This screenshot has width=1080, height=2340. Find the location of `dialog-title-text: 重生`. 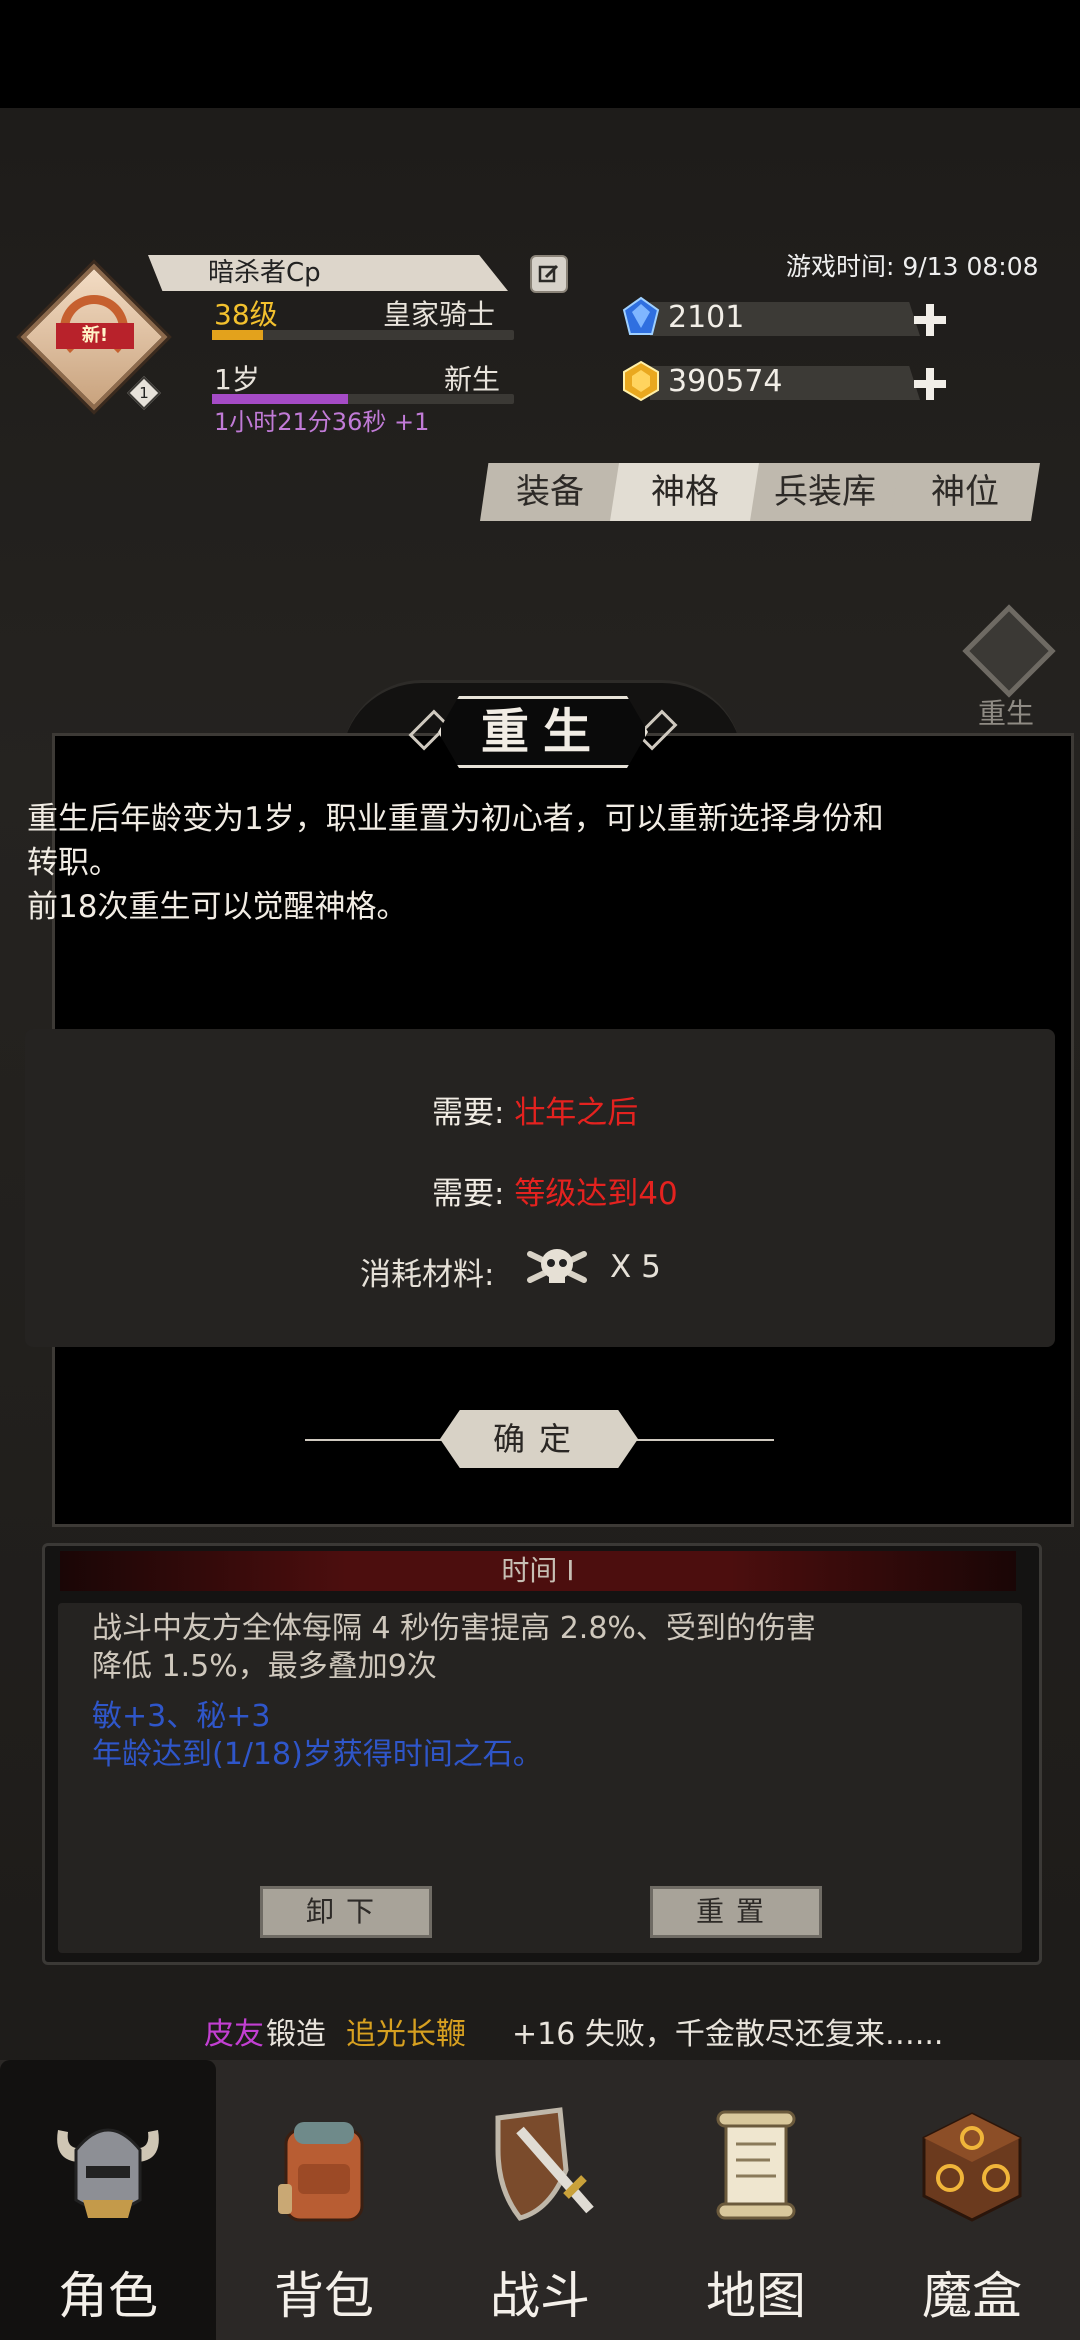

dialog-title-text: 重生 is located at coordinates (542, 732).